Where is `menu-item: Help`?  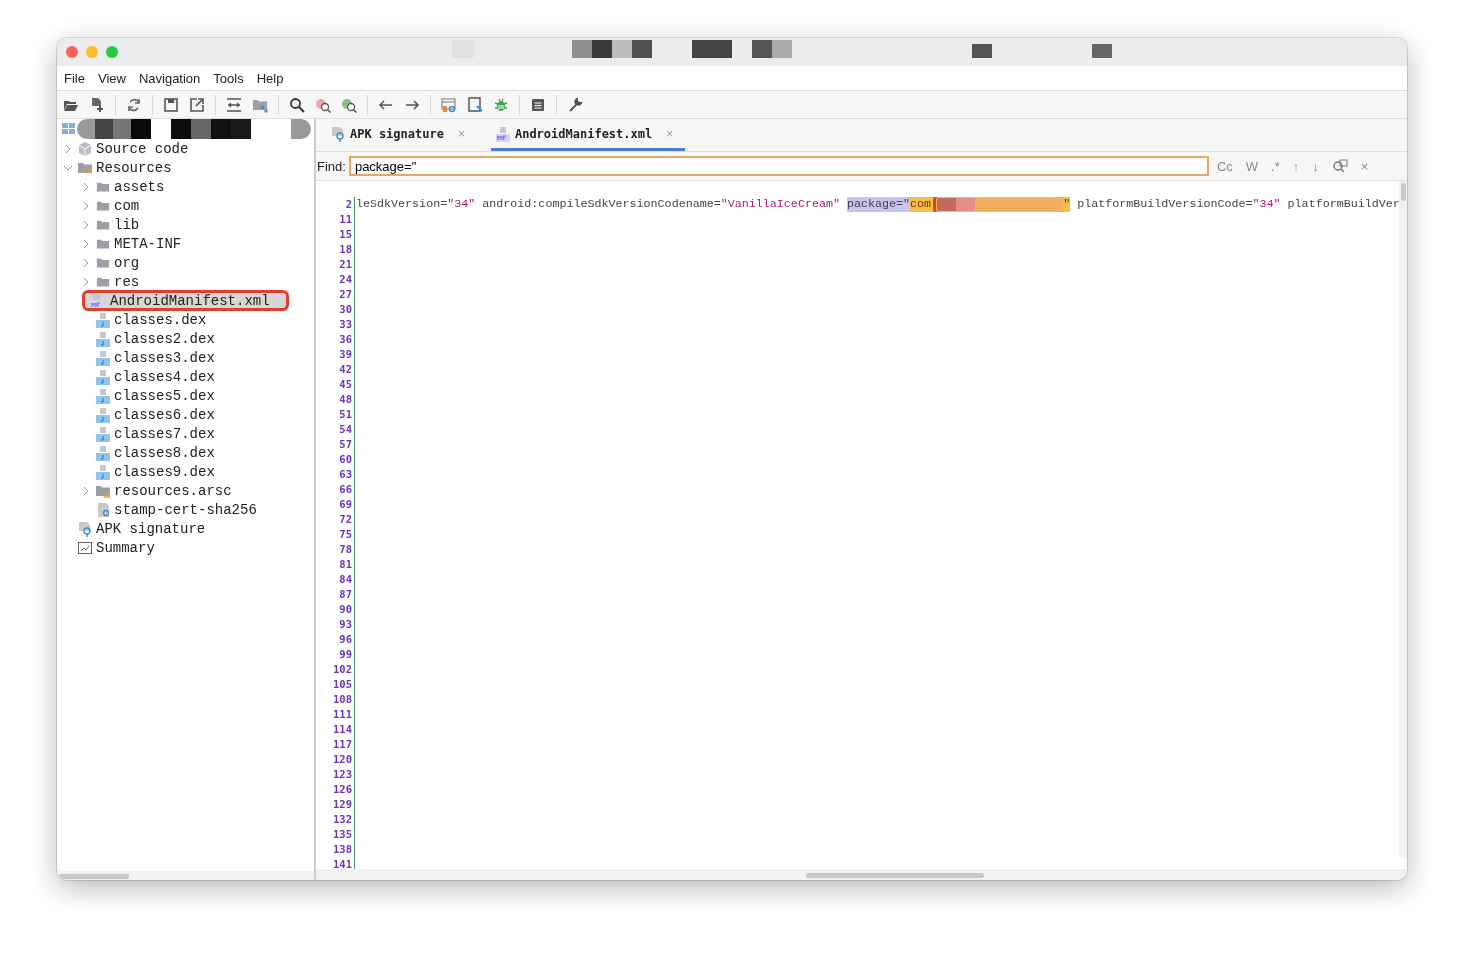
menu-item: Help is located at coordinates (270, 78).